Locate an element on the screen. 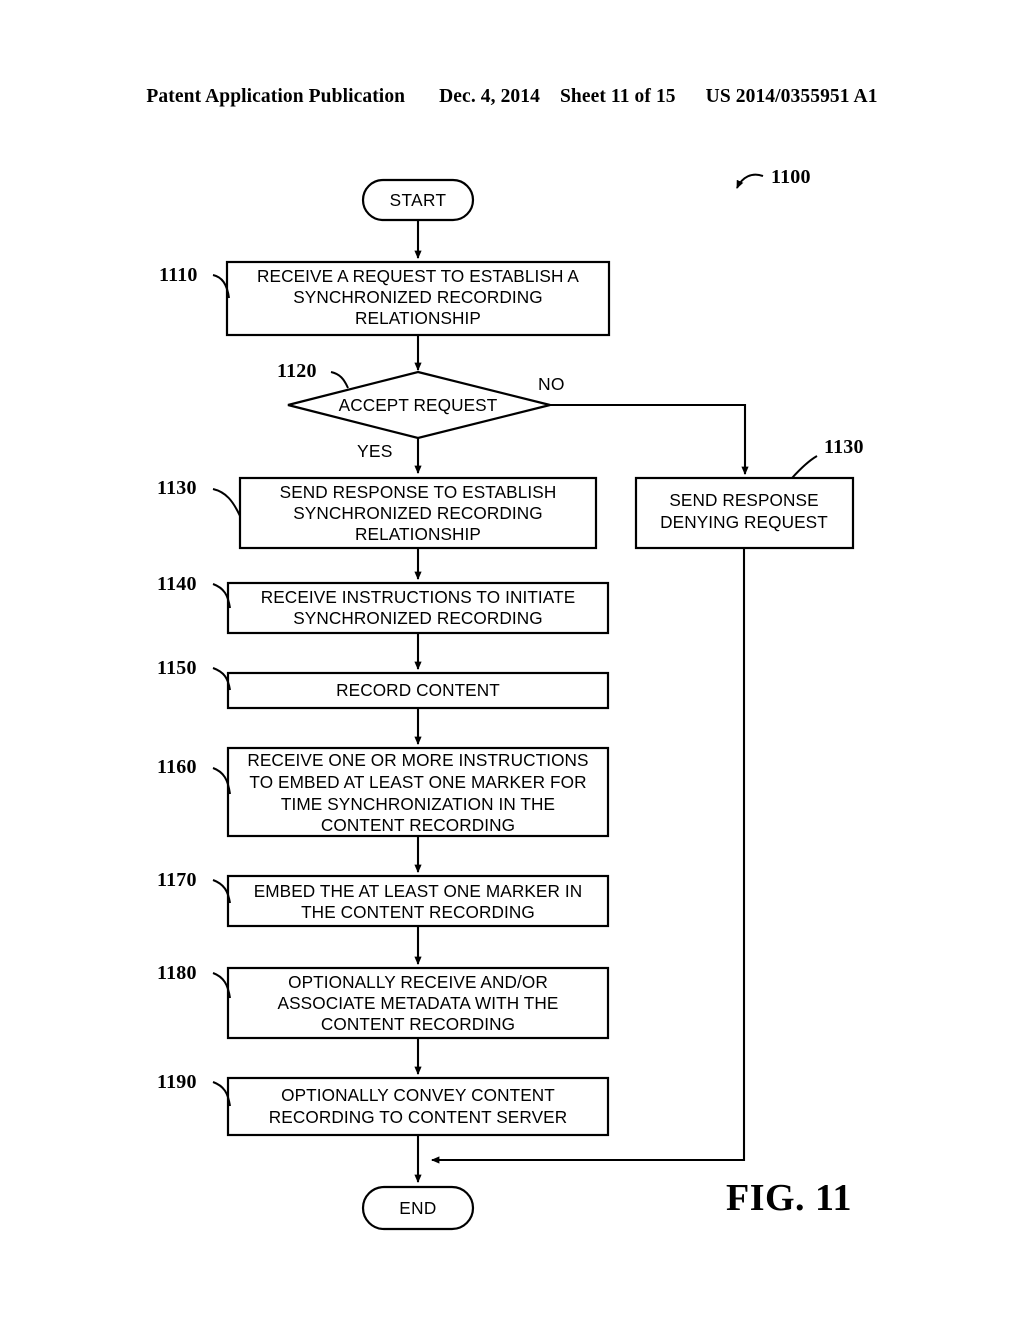 The height and width of the screenshot is (1320, 1024). step-ref-1170-label: 1170 is located at coordinates (177, 880).